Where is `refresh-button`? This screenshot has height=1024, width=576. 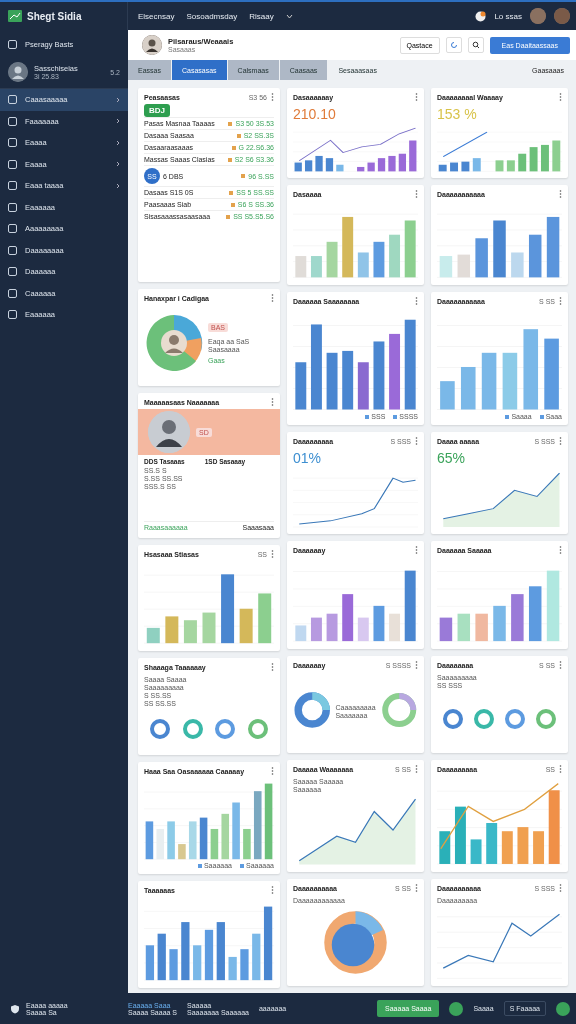
refresh-button is located at coordinates (453, 45).